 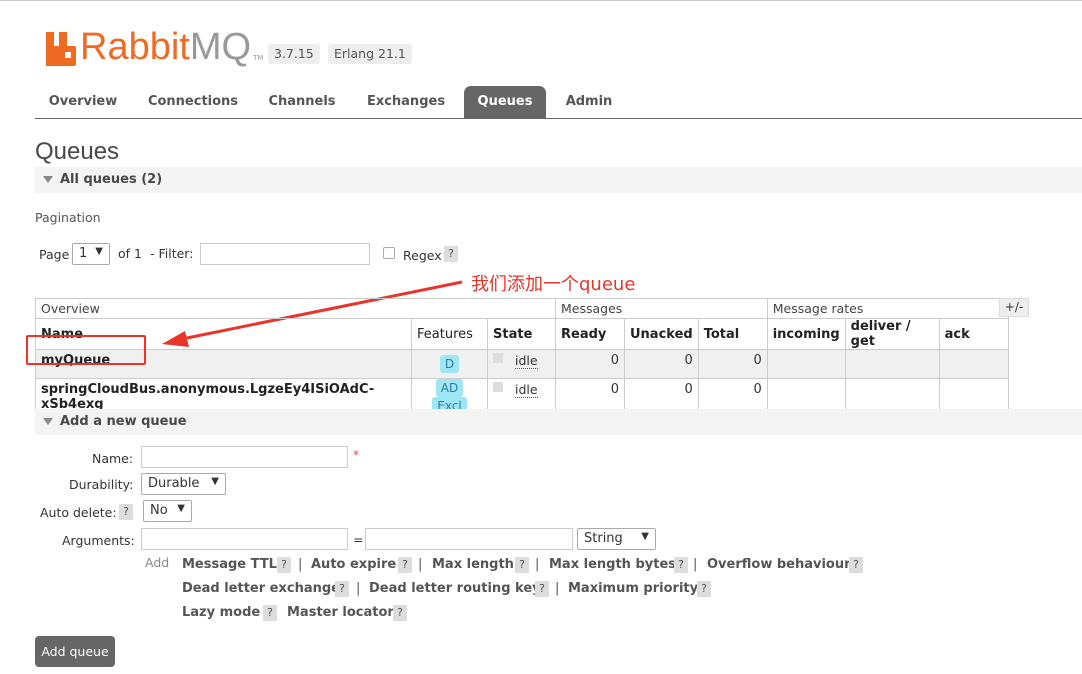 I want to click on overflow-help-icon: ?, so click(x=856, y=565).